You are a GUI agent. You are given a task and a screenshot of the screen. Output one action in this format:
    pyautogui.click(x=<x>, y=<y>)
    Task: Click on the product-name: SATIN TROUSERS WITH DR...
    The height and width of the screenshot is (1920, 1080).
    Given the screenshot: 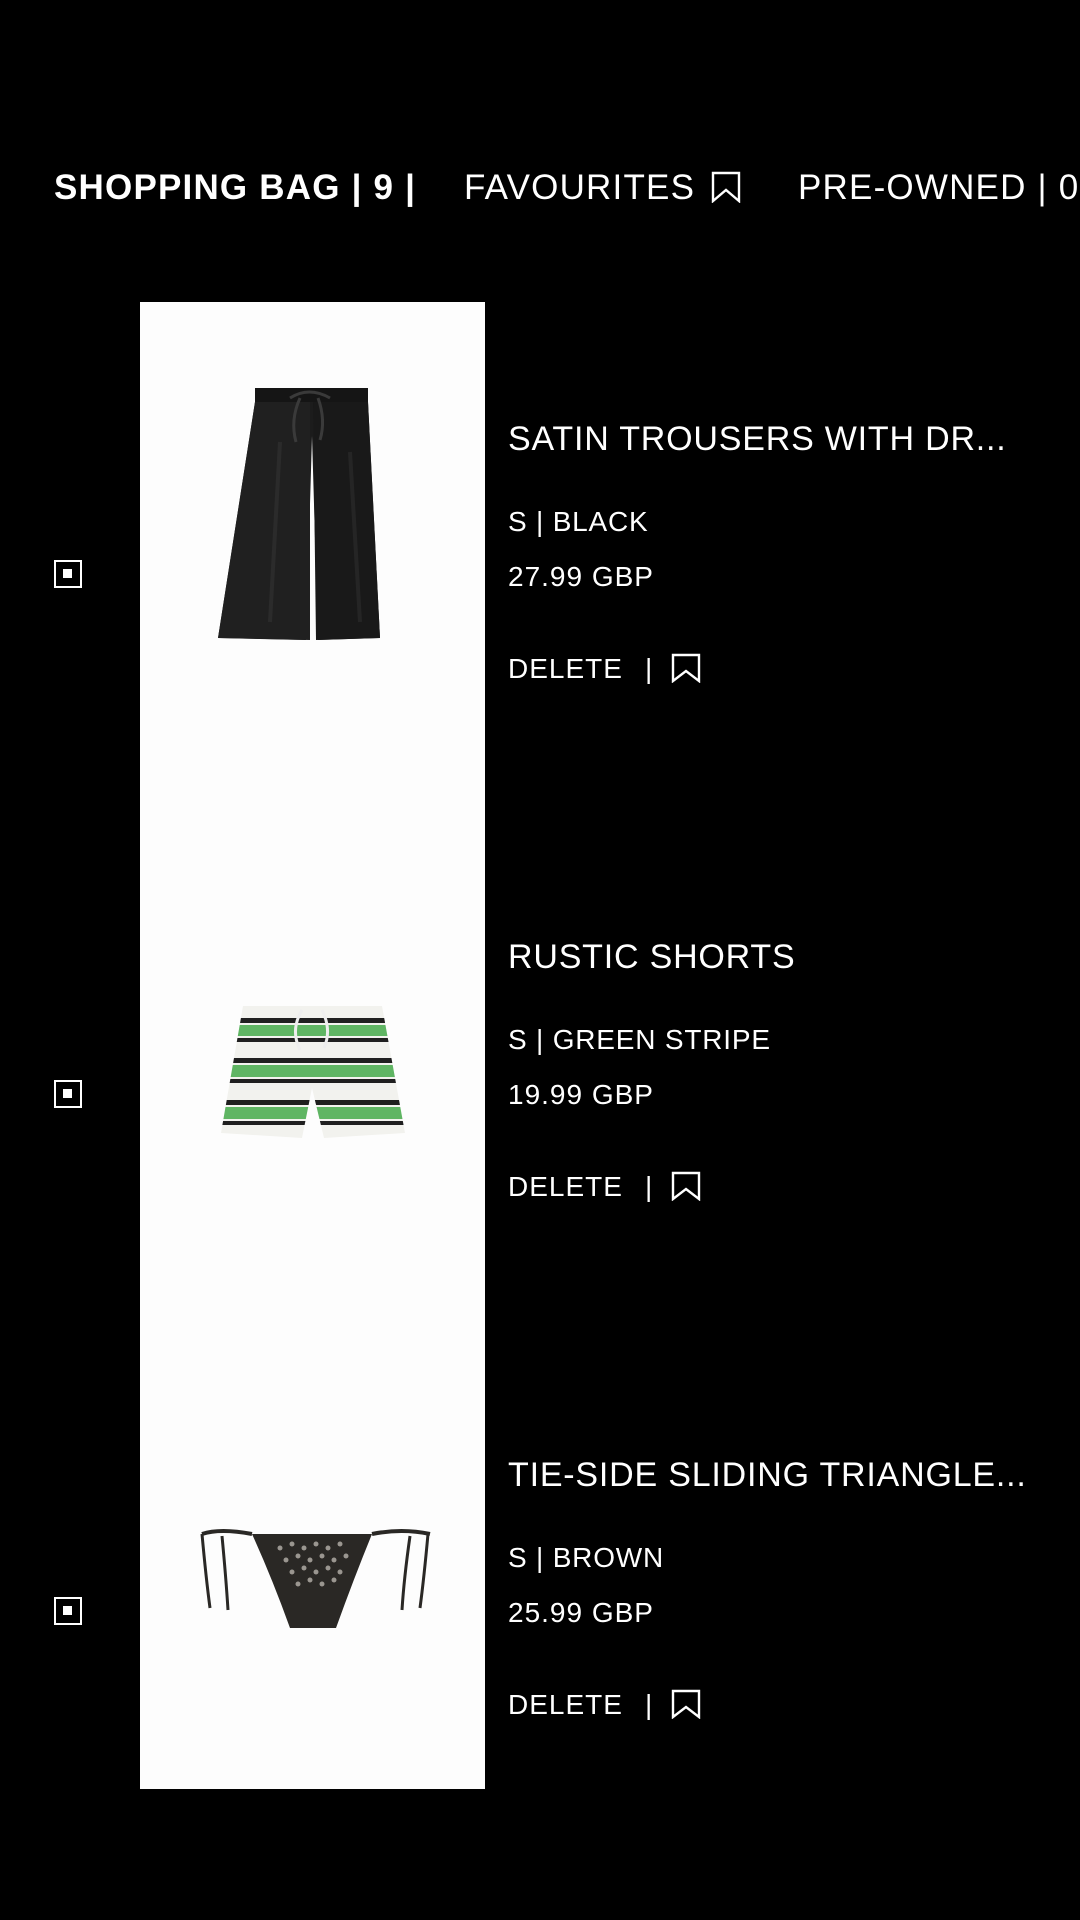 What is the action you would take?
    pyautogui.click(x=757, y=439)
    